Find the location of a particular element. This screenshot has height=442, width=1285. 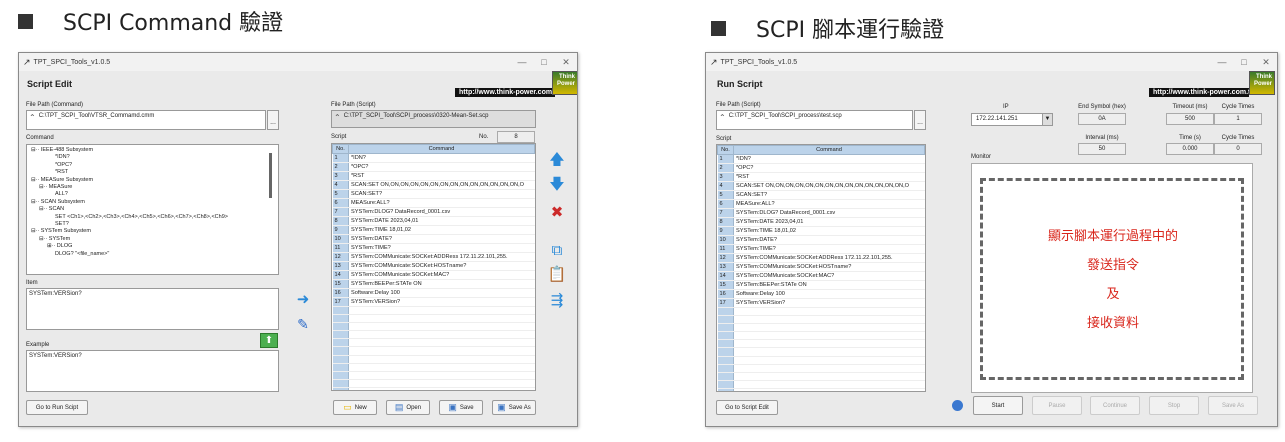

row-command: Software:Delay 100 is located at coordinates (829, 294).